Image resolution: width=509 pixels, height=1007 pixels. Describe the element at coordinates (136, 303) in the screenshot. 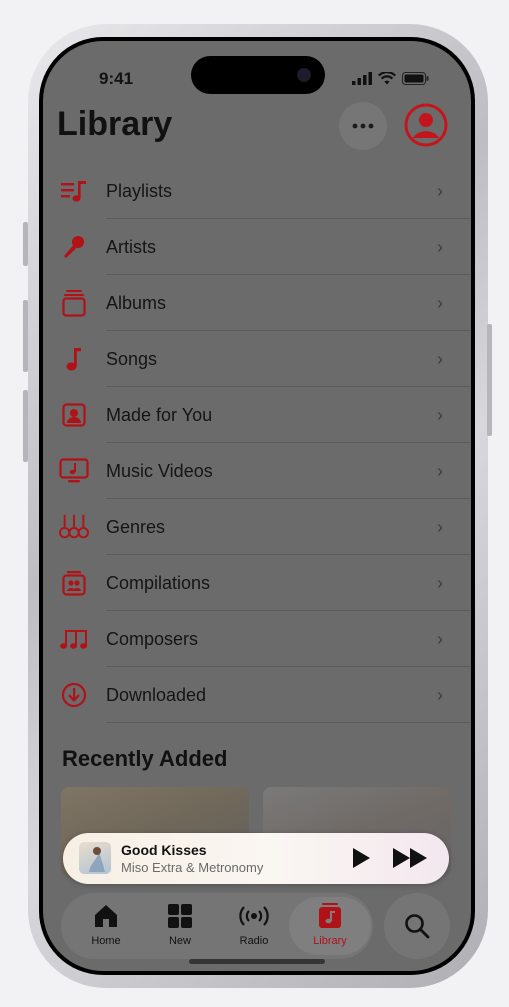

I see `menu-item-label: Albums` at that location.